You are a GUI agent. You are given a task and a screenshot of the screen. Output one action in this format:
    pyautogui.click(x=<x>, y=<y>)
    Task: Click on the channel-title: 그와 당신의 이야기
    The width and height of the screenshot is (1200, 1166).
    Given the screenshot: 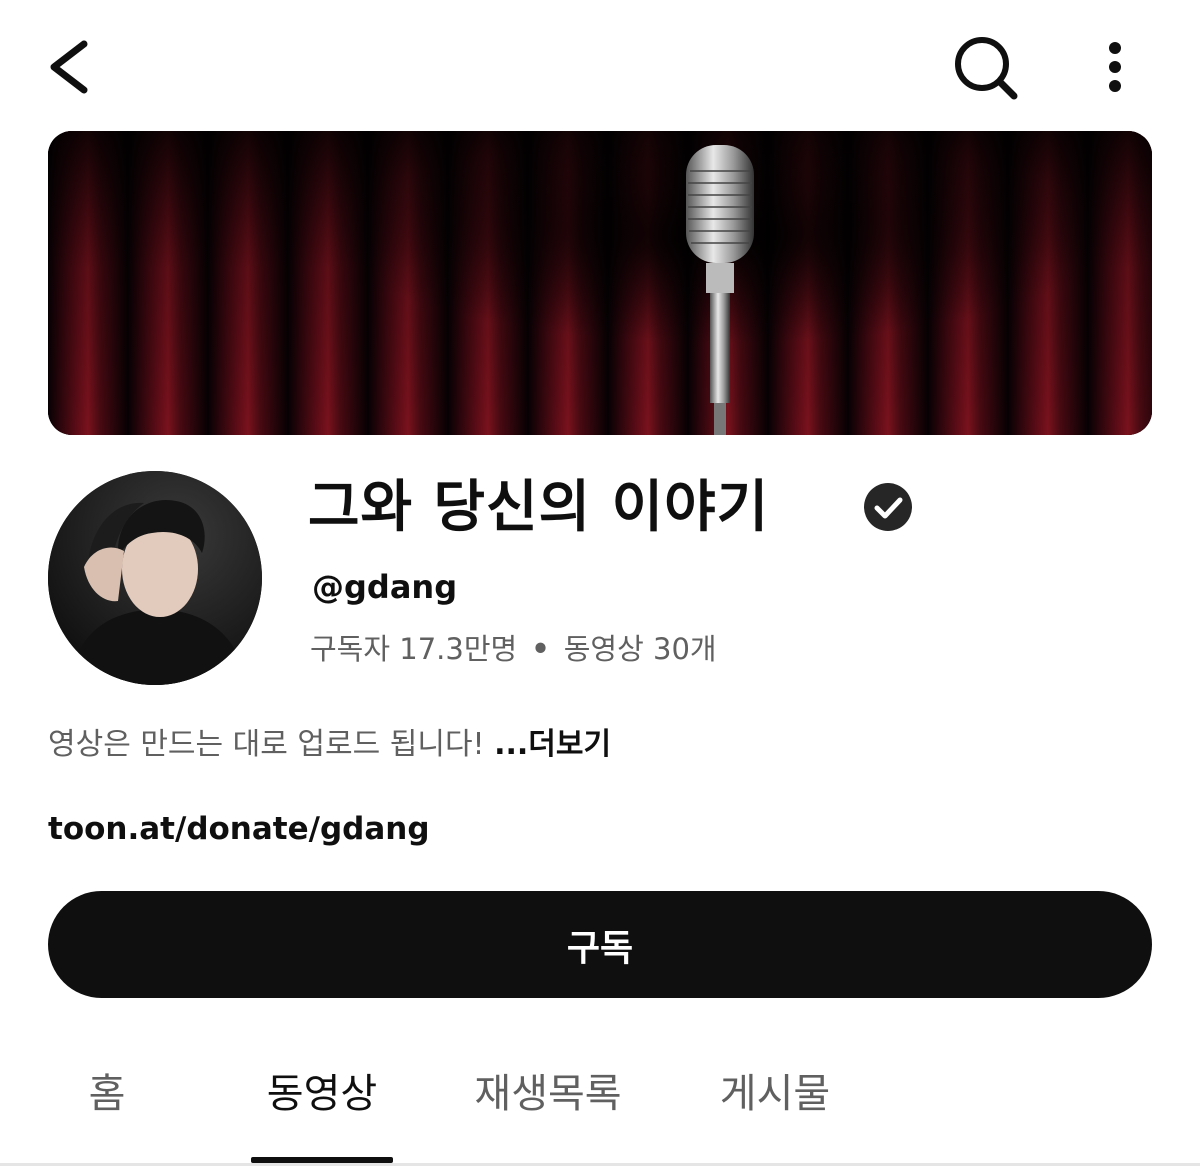 What is the action you would take?
    pyautogui.click(x=539, y=507)
    